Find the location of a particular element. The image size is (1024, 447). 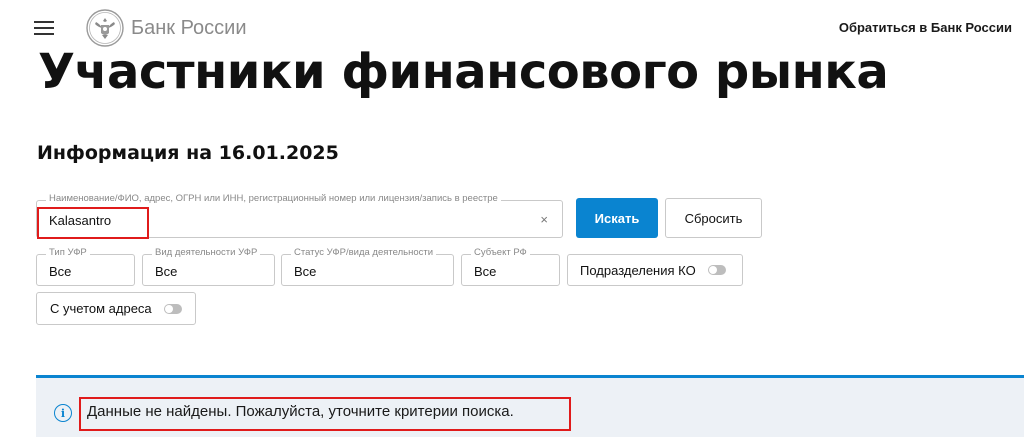

activity-type-select: Вид деятельности УФР Все is located at coordinates (208, 266).